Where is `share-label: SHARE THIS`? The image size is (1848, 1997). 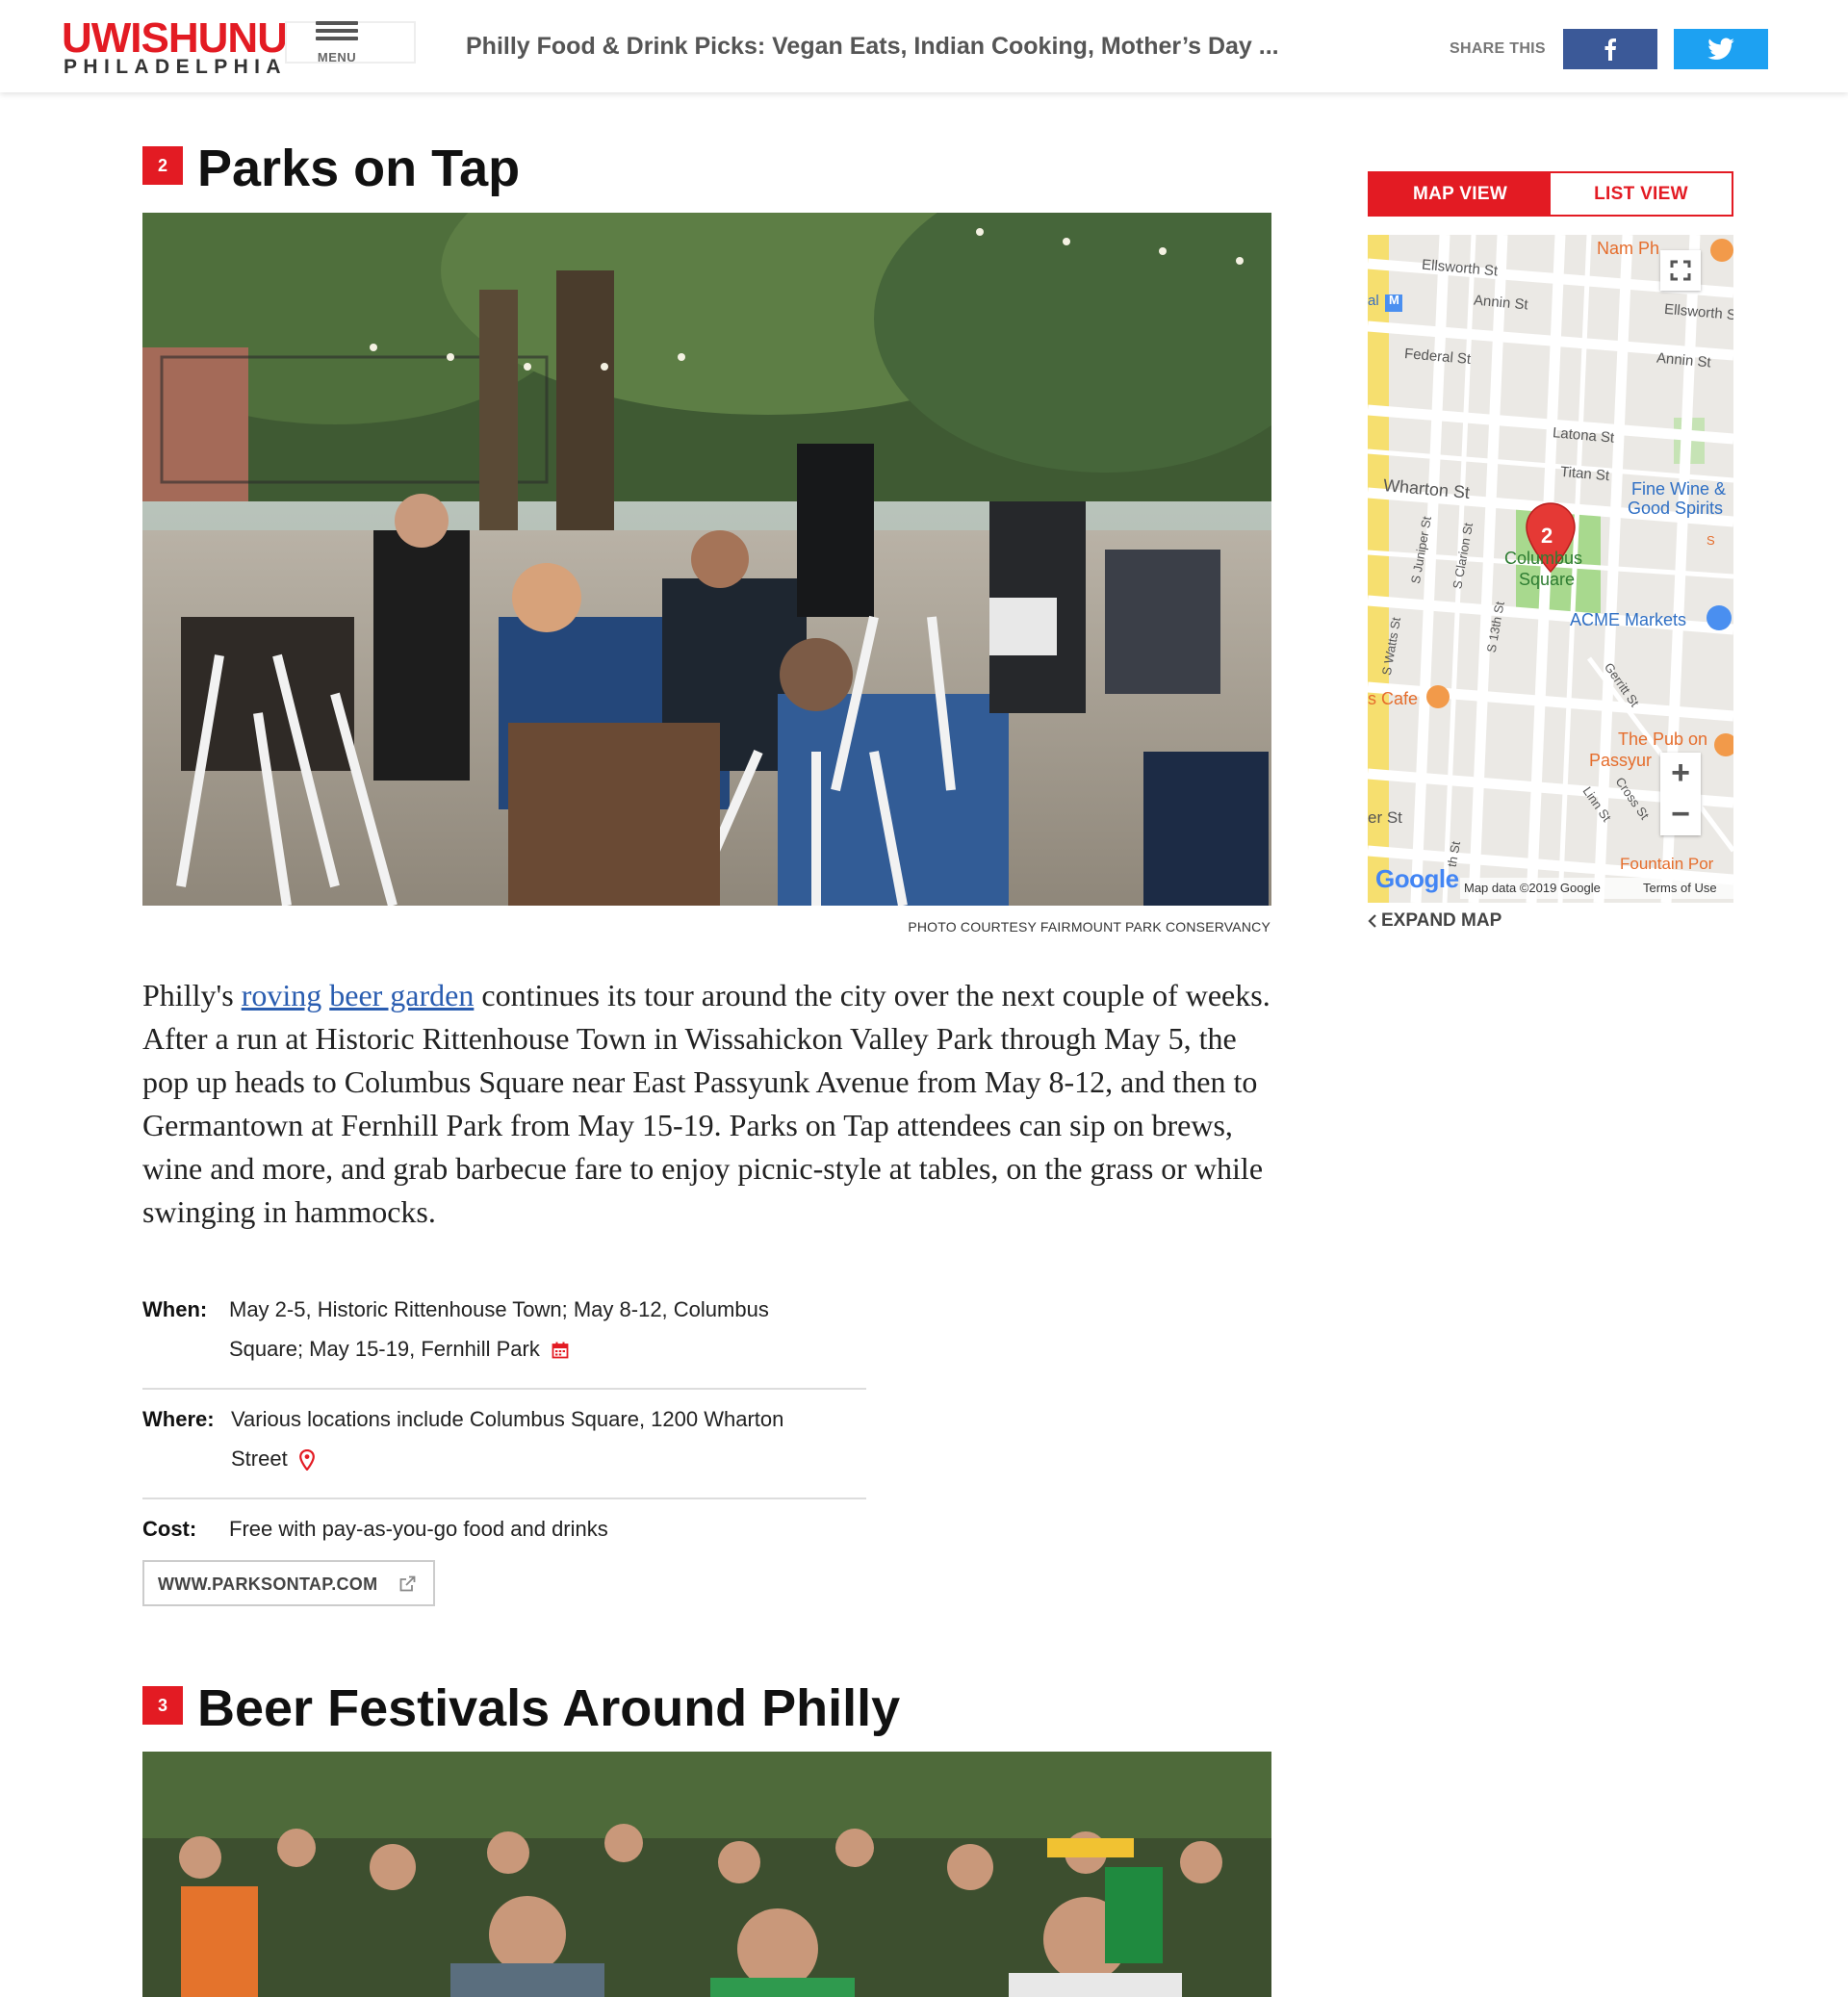
share-label: SHARE THIS is located at coordinates (1498, 49).